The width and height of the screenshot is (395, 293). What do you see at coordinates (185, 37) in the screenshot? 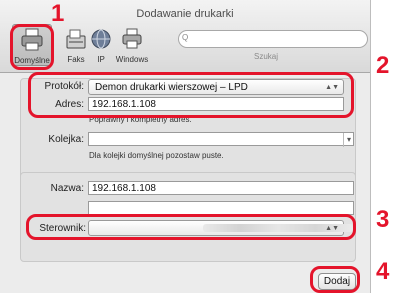
I see `search-placeholder: Q` at bounding box center [185, 37].